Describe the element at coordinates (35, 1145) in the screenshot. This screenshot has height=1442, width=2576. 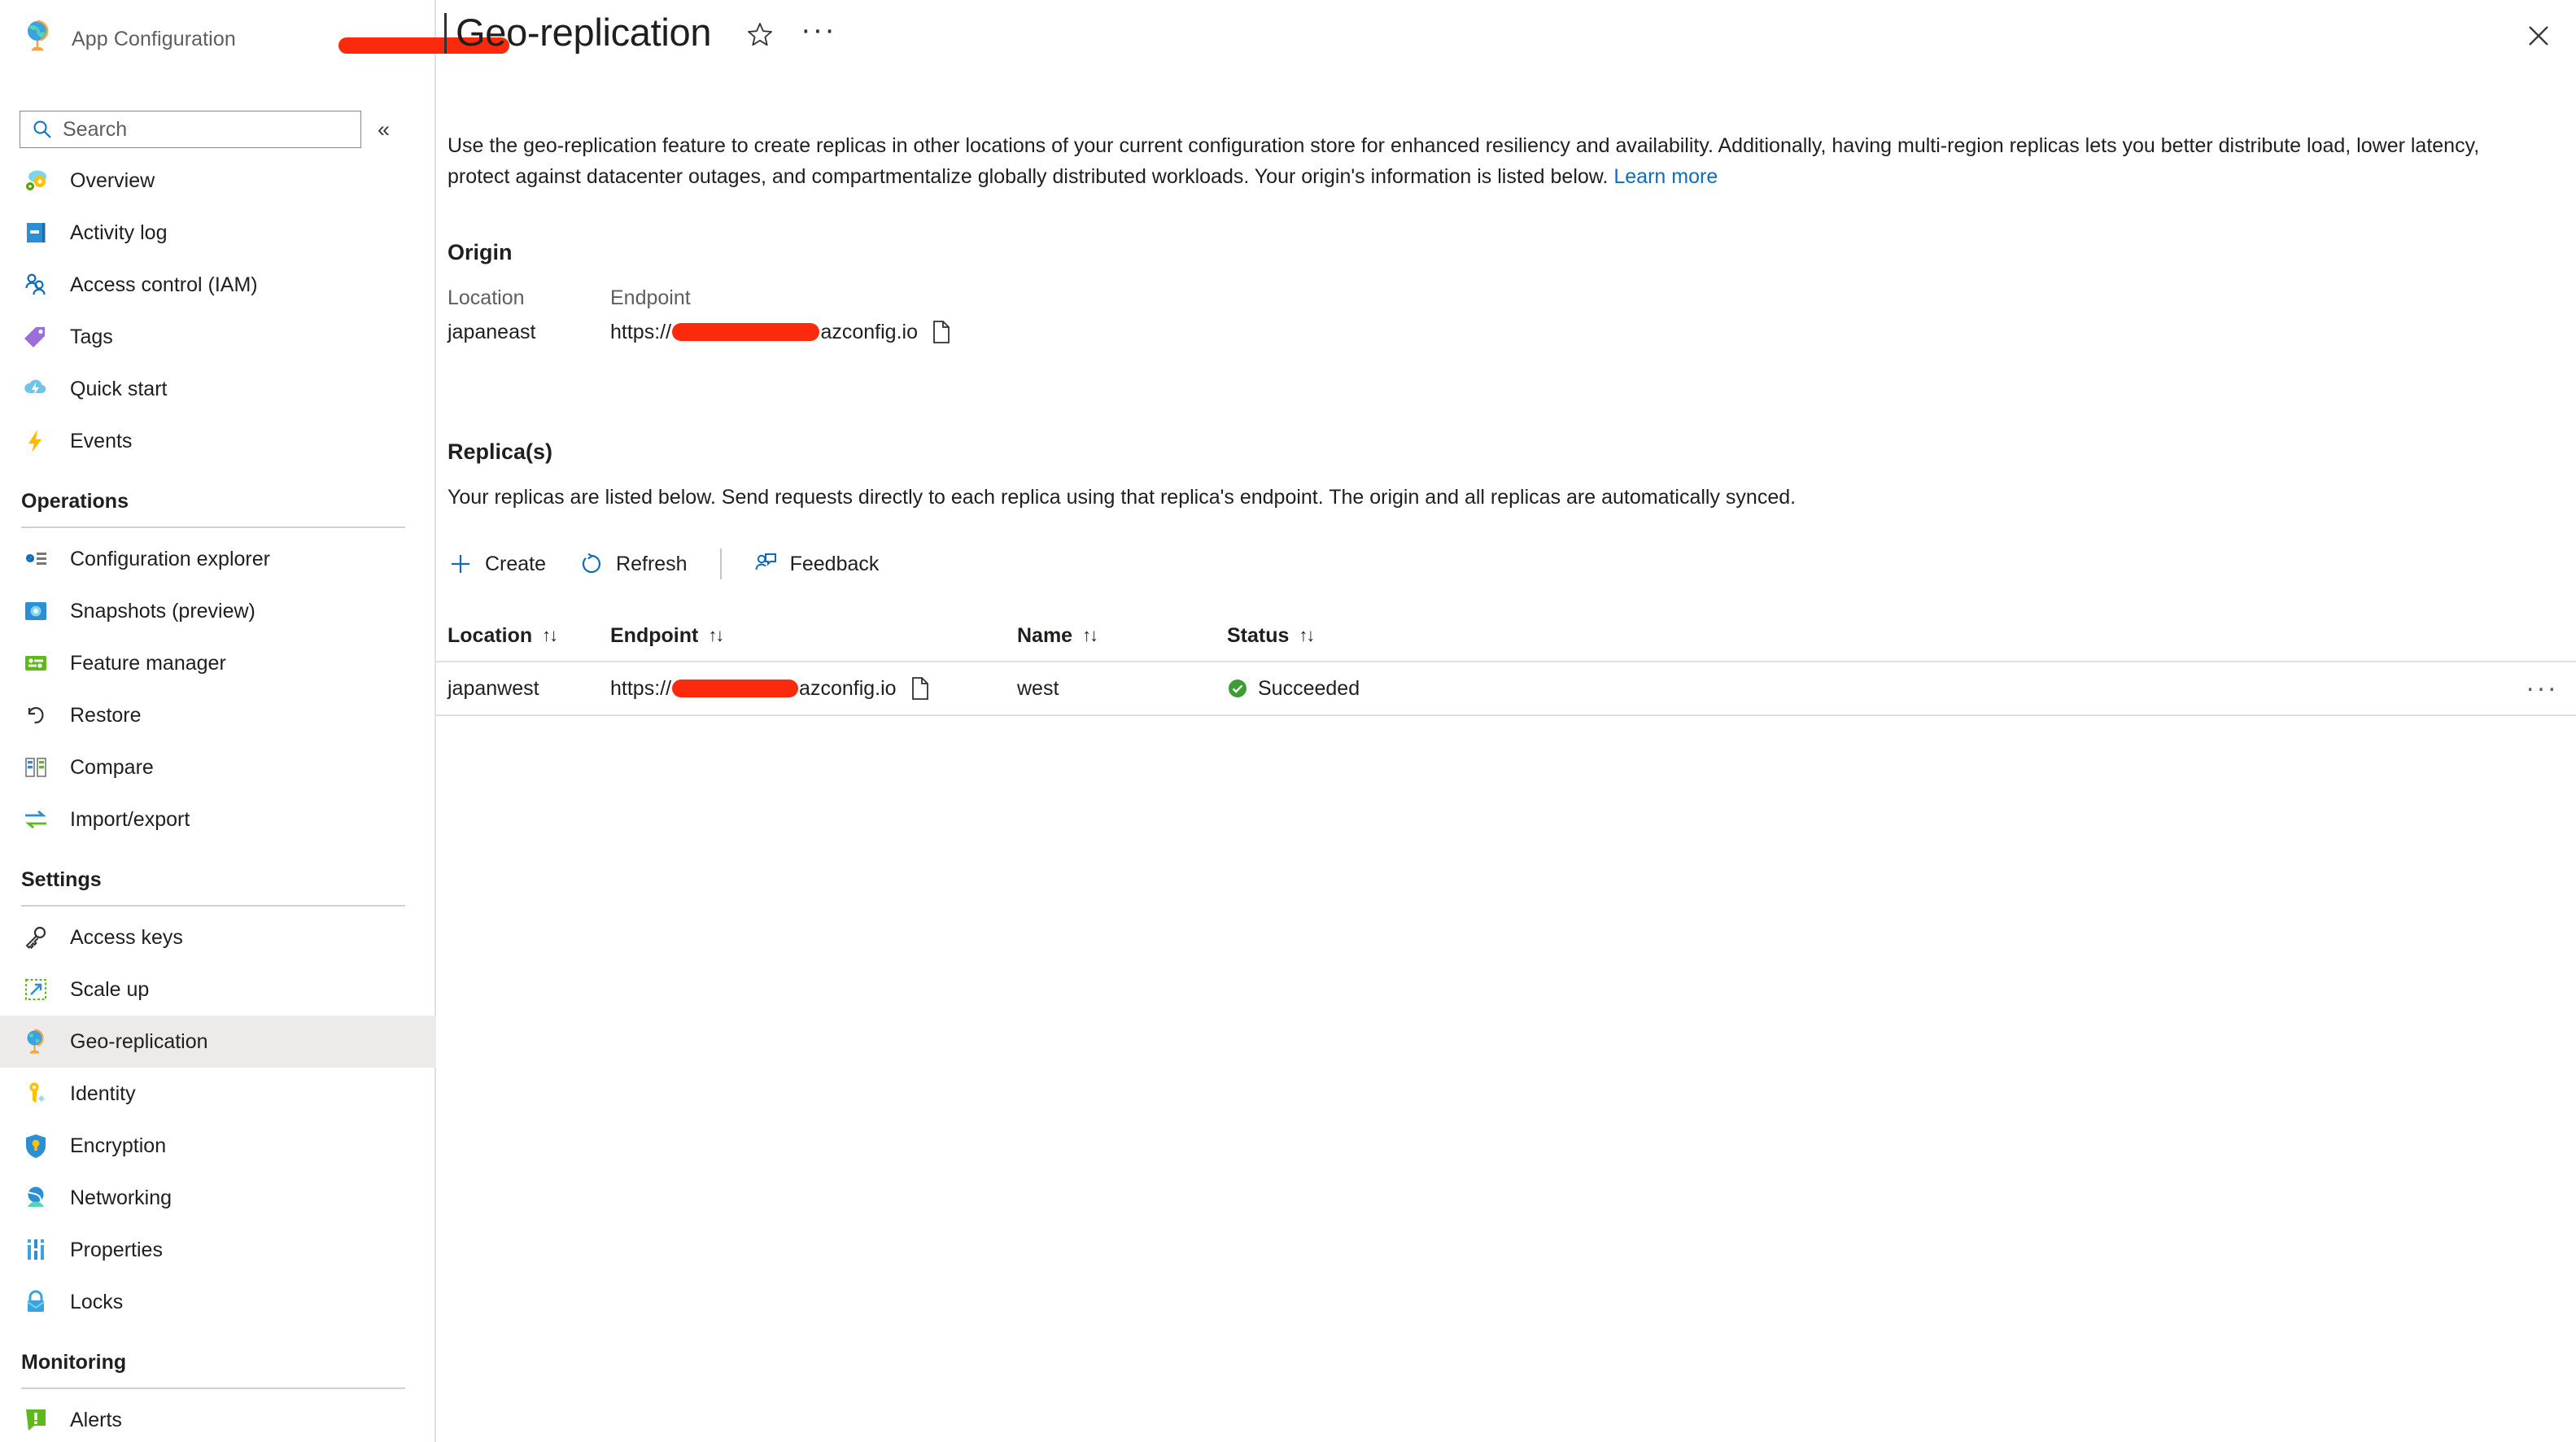
I see `encryption-icon` at that location.